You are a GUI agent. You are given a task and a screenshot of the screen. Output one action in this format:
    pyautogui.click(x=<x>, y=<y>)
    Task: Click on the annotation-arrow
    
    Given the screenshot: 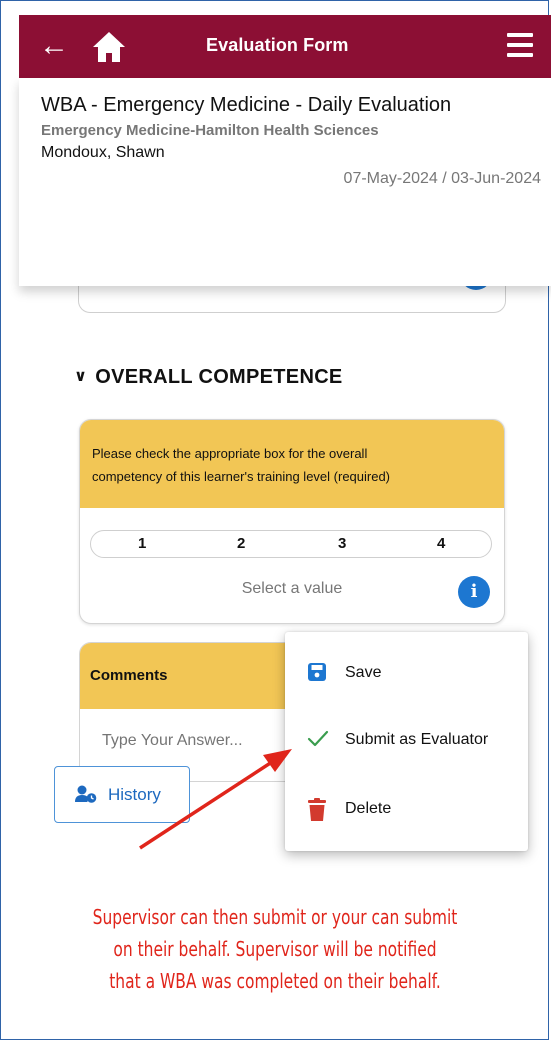 What is the action you would take?
    pyautogui.click(x=215, y=799)
    